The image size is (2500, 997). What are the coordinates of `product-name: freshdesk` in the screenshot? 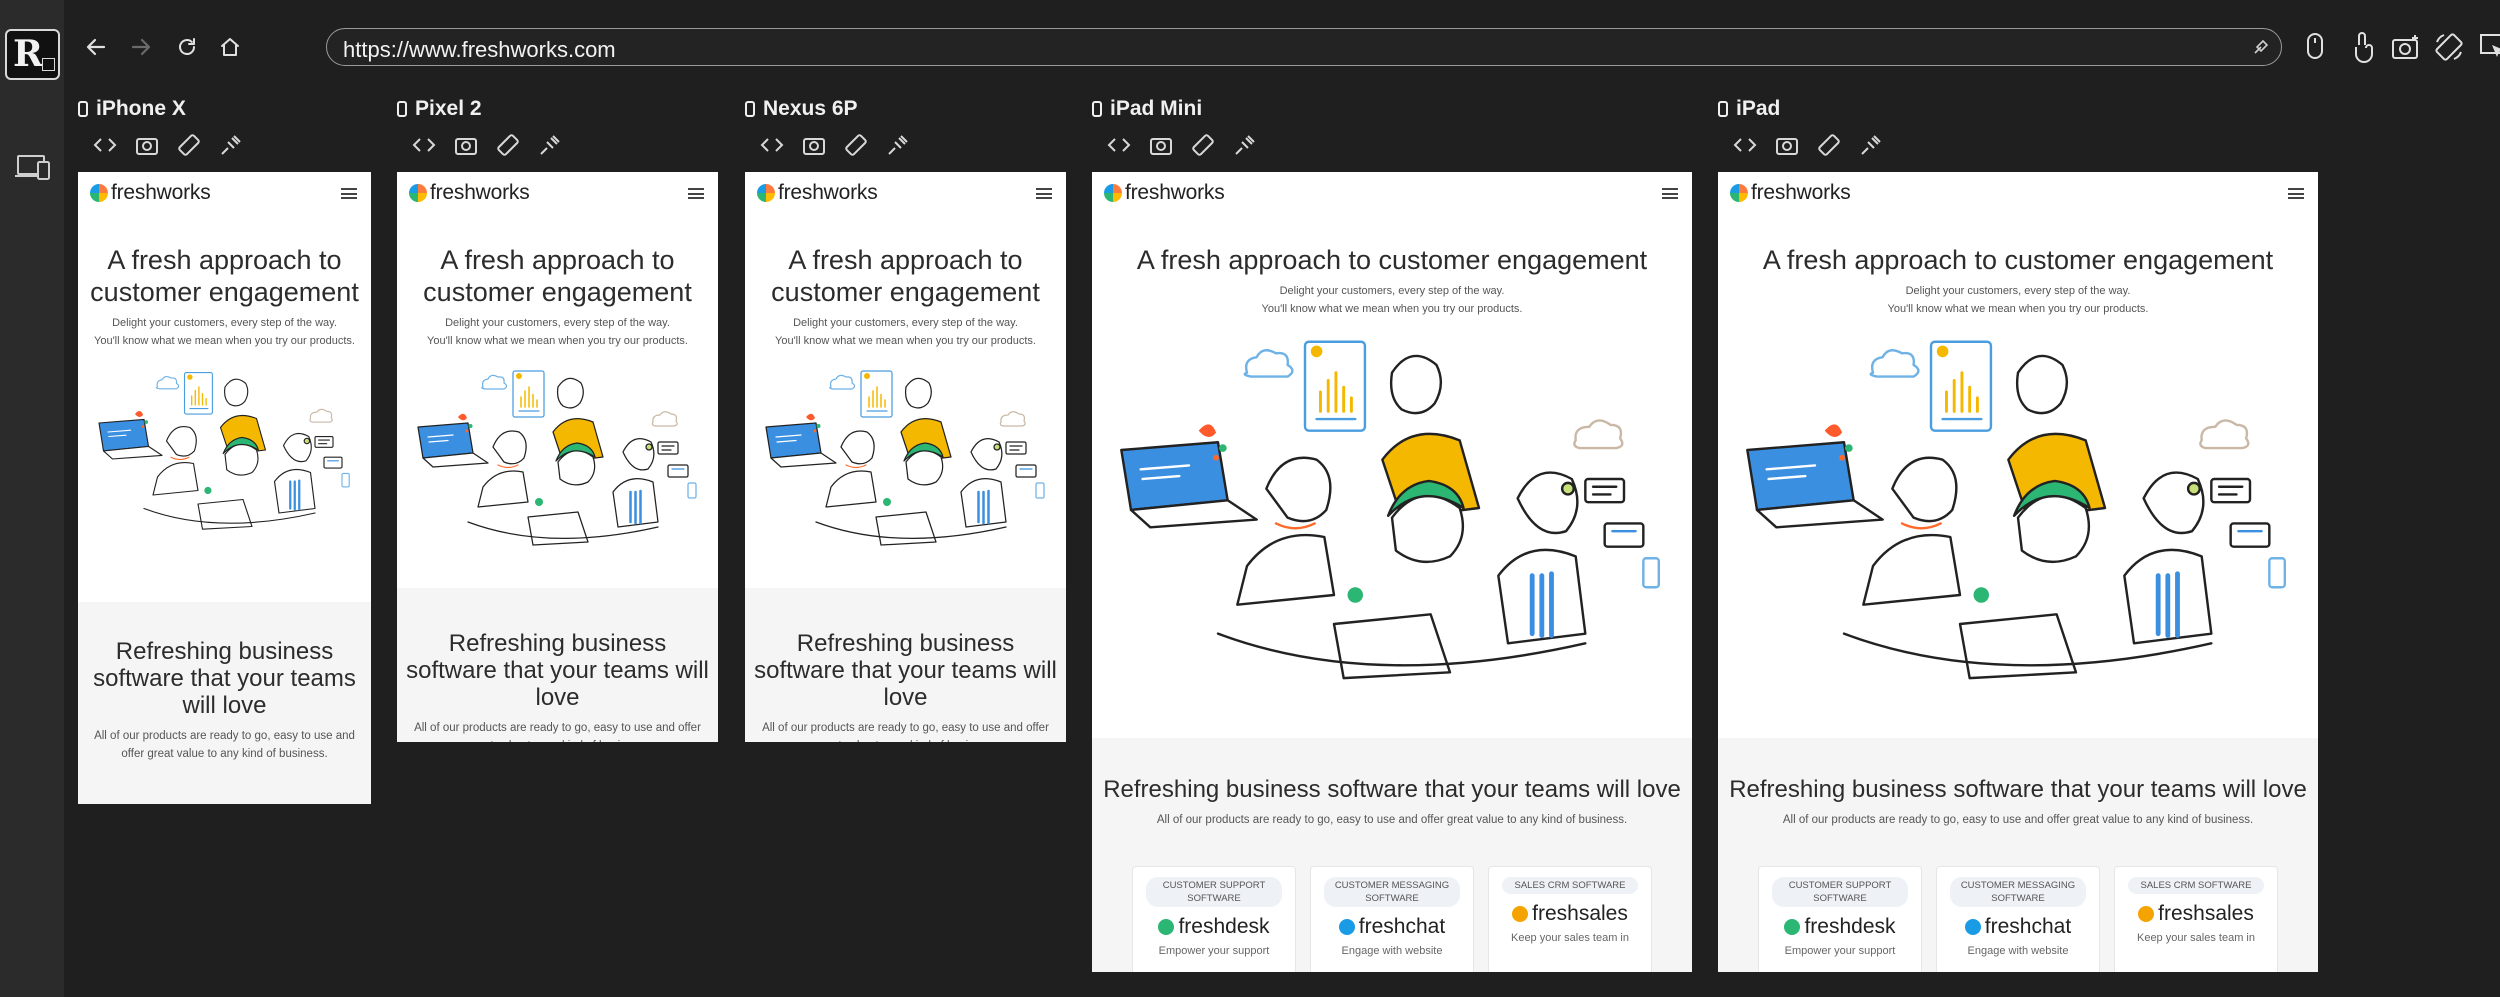 It's located at (1214, 927).